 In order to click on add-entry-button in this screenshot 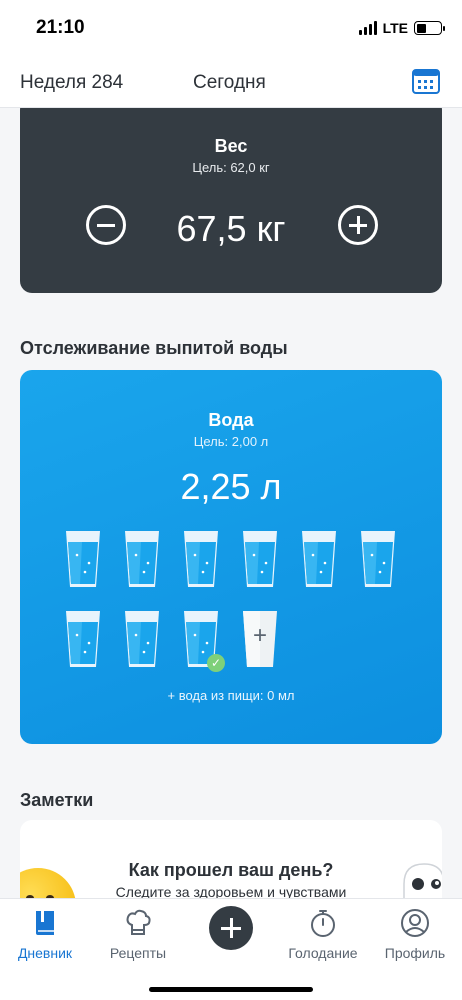, I will do `click(231, 928)`.